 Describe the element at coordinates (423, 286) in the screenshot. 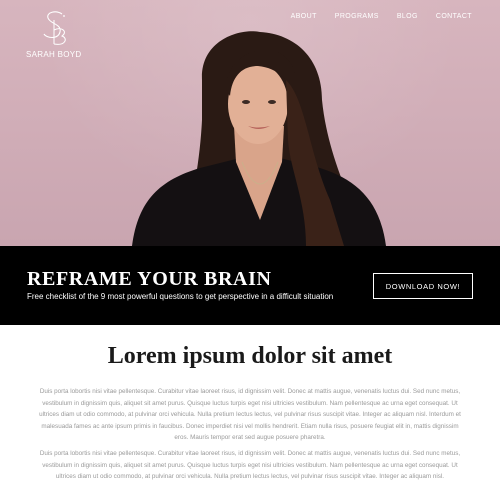

I see `download-now-button: DOWNLOAD NOW!` at that location.